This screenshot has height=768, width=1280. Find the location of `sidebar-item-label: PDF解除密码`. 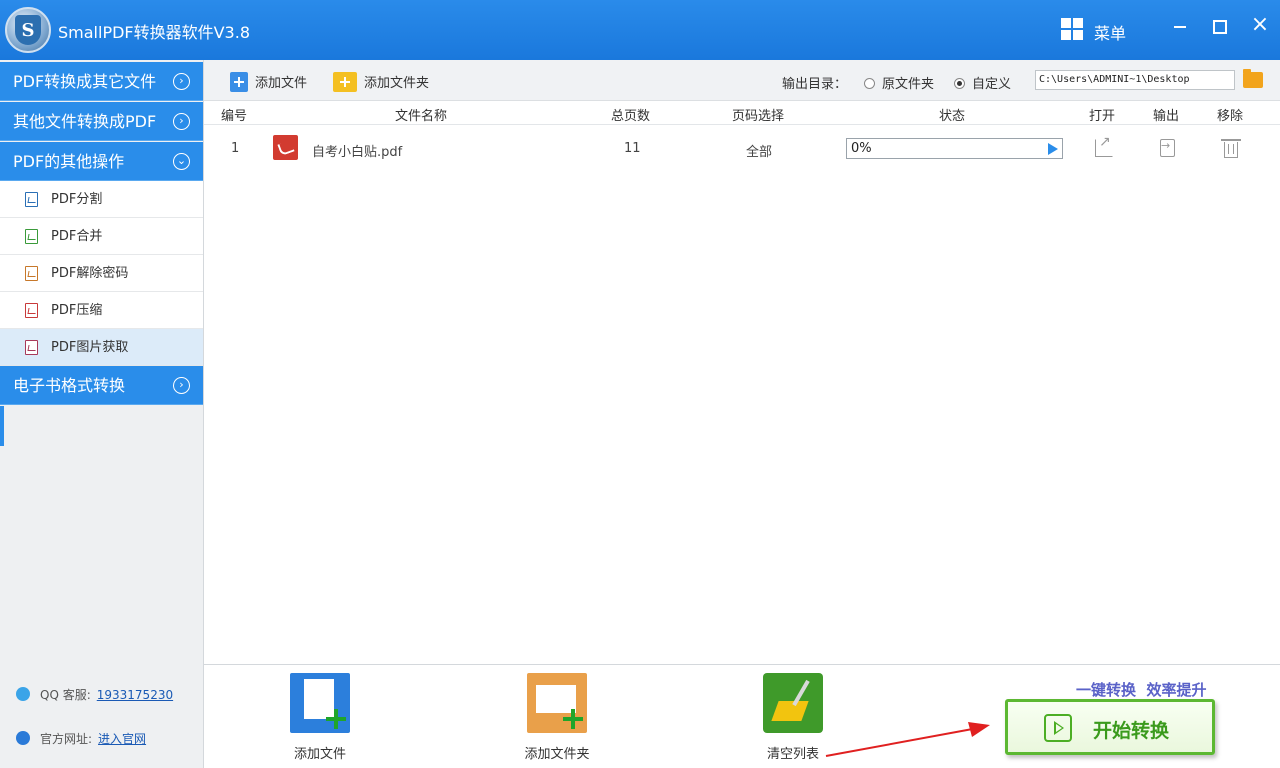

sidebar-item-label: PDF解除密码 is located at coordinates (90, 273).